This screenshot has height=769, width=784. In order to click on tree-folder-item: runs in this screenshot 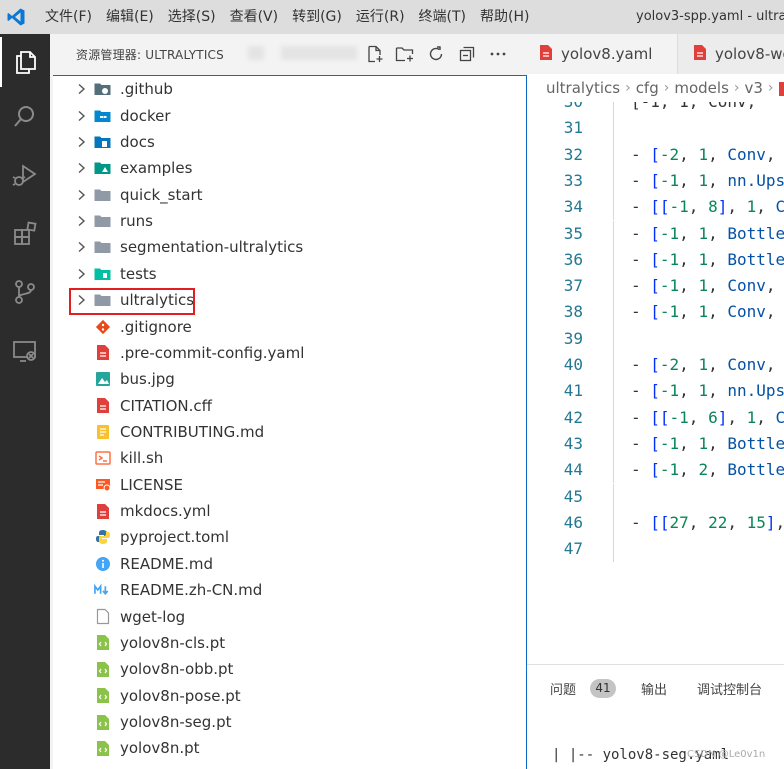, I will do `click(289, 221)`.